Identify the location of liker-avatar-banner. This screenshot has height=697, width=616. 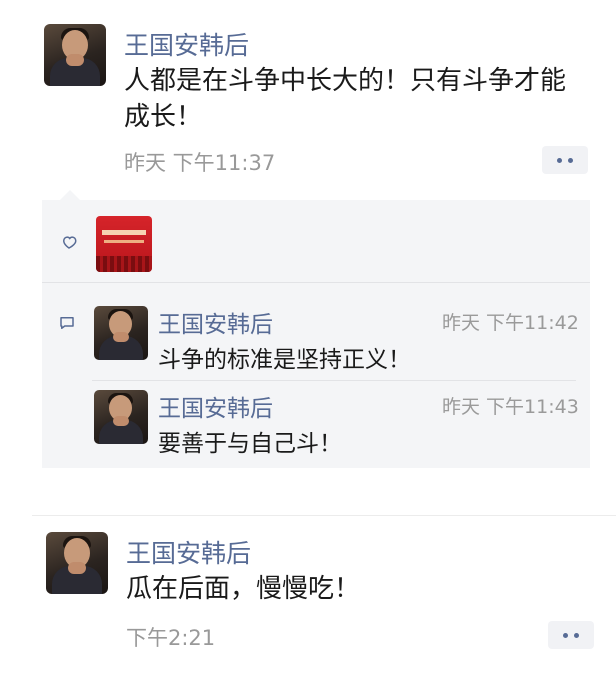
(124, 232).